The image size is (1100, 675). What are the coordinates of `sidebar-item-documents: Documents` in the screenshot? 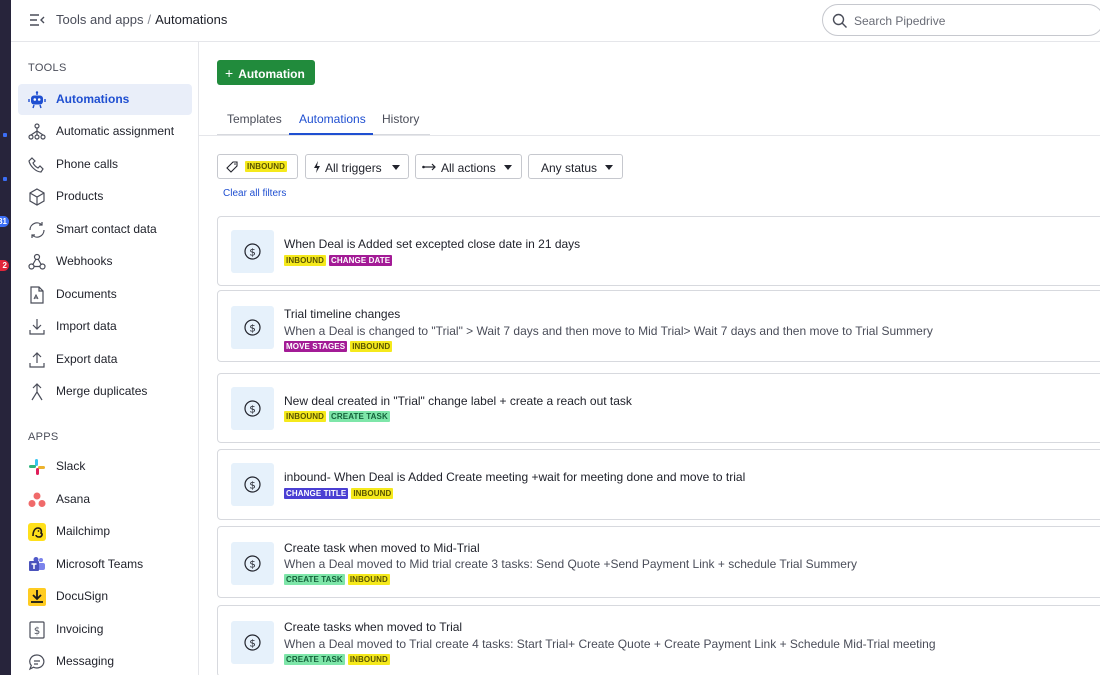 It's located at (105, 294).